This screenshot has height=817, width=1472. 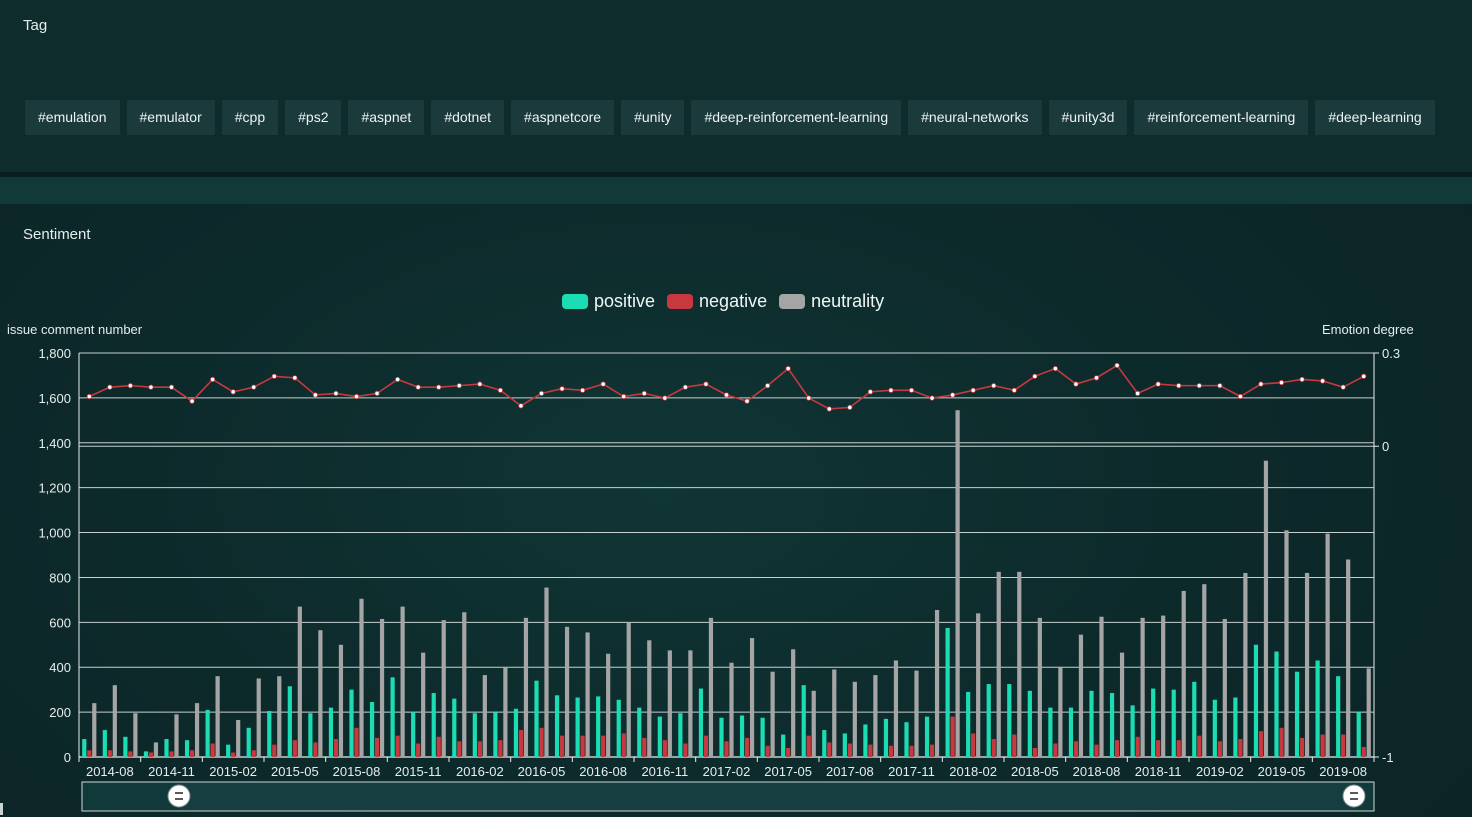 I want to click on tag-chip: #reinforcement-learning, so click(x=1221, y=117).